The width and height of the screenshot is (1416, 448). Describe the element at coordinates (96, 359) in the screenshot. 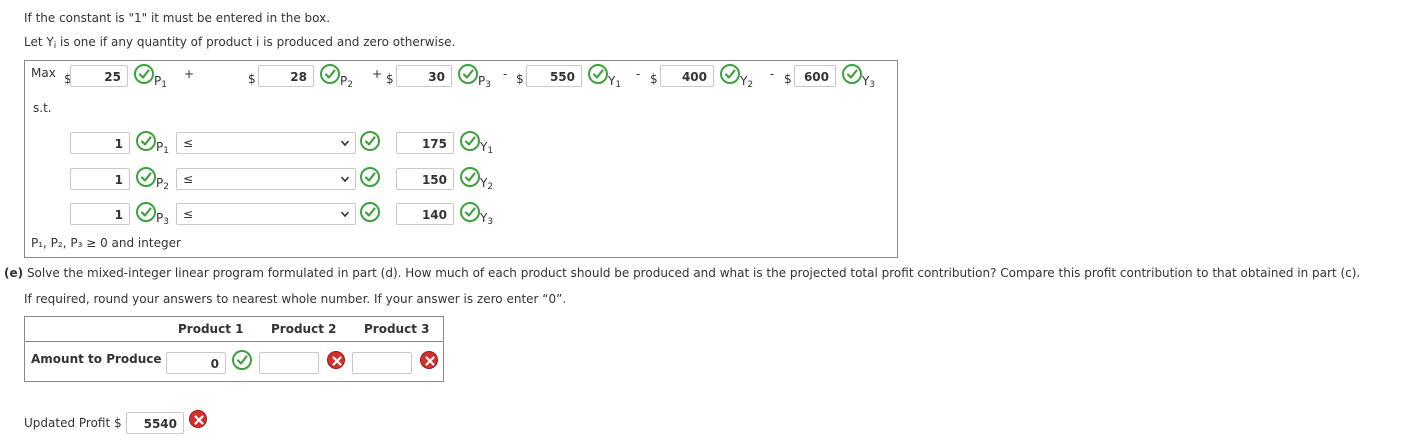

I see `table-row-label: Amount to Produce` at that location.